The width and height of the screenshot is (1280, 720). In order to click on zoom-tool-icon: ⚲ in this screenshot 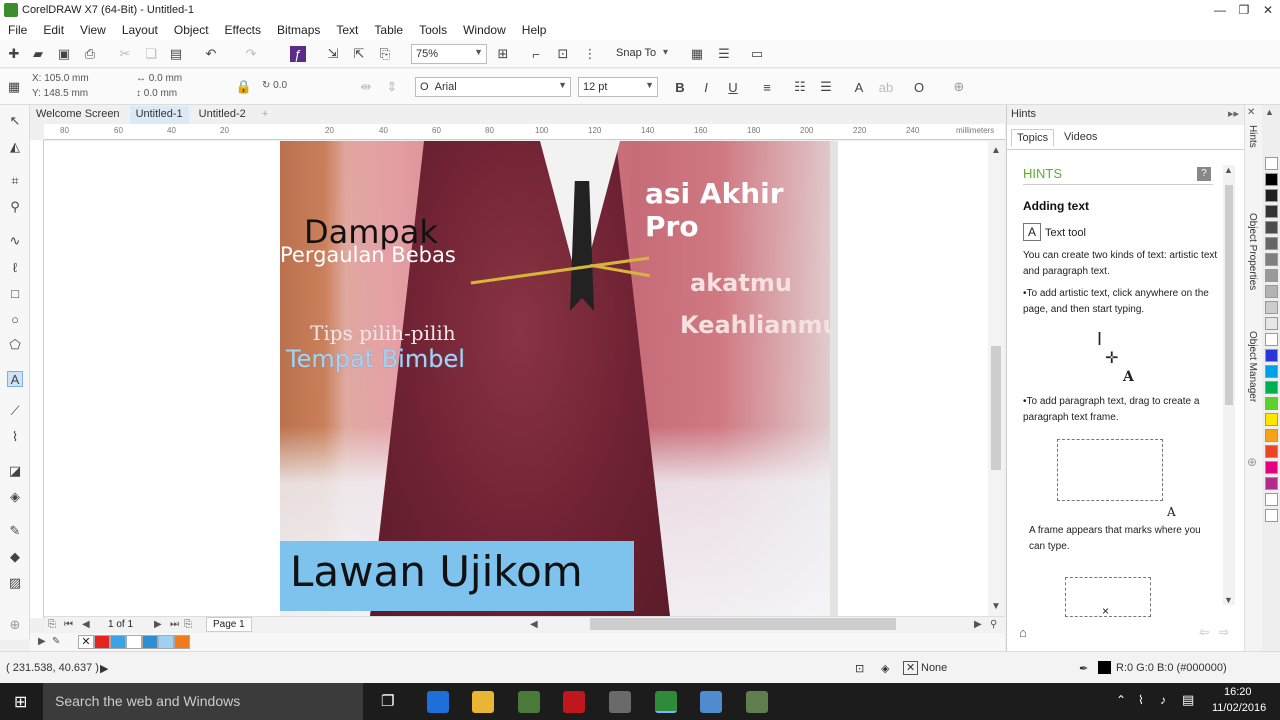, I will do `click(15, 207)`.